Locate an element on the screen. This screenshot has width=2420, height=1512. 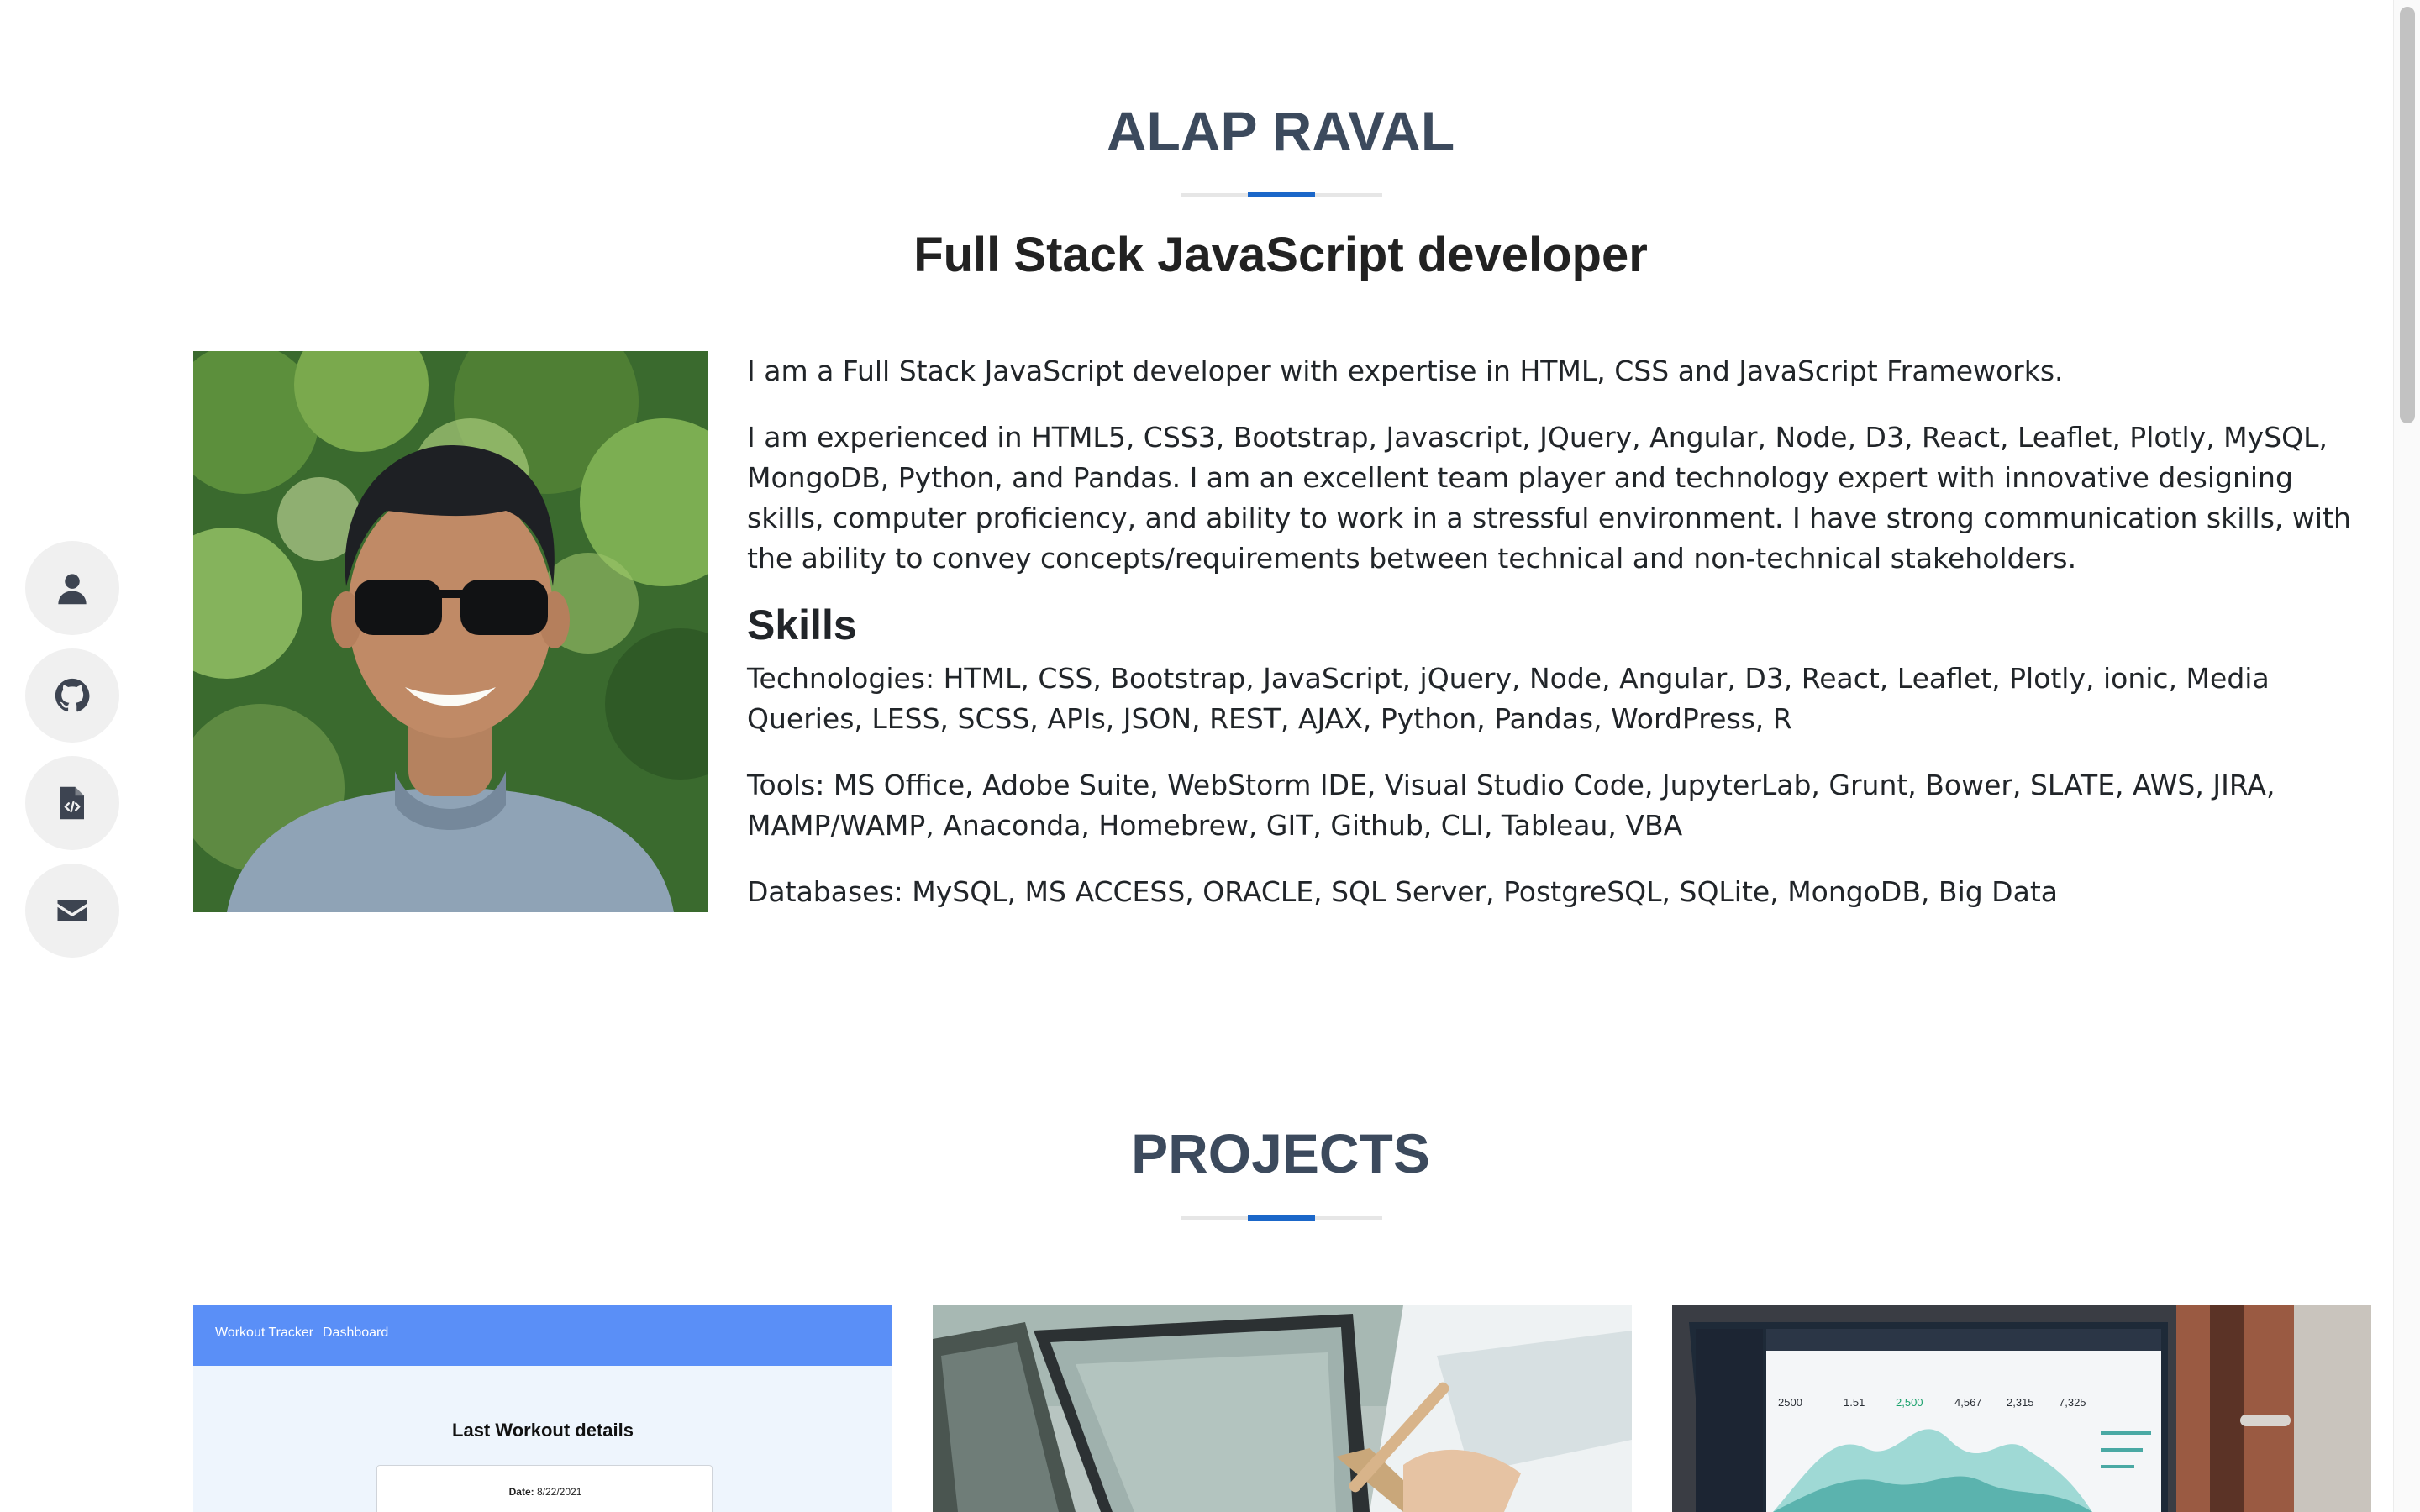
dashboard-tile-4: 4,567 is located at coordinates (1968, 1402).